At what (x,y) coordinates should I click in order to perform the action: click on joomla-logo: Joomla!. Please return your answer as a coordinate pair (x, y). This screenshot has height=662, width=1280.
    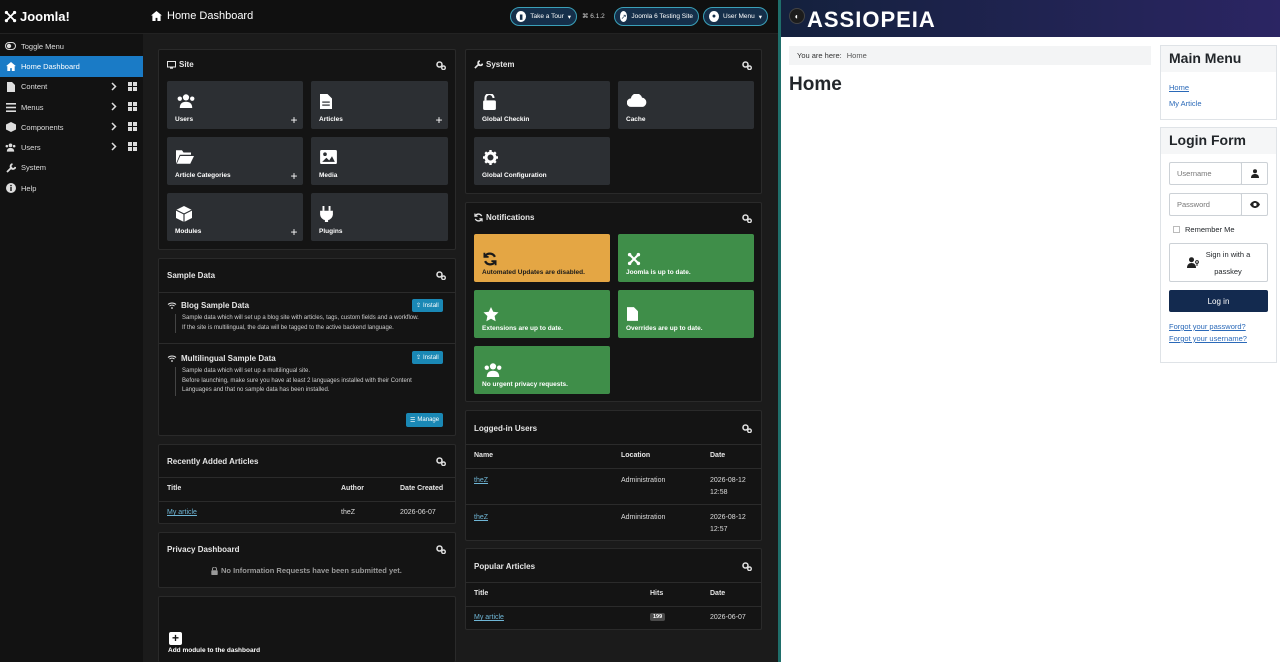
    Looking at the image, I should click on (37, 16).